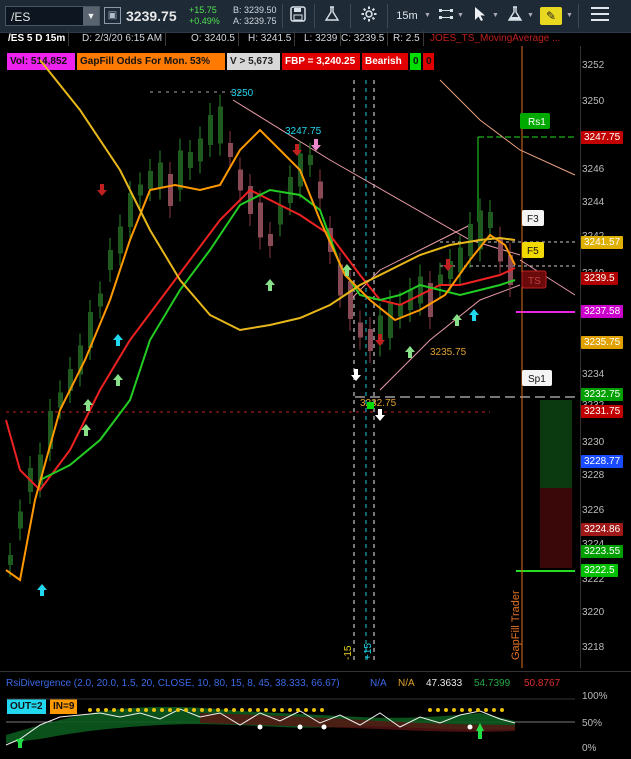 The height and width of the screenshot is (759, 631). What do you see at coordinates (593, 442) in the screenshot?
I see `price-tick-label: 3230` at bounding box center [593, 442].